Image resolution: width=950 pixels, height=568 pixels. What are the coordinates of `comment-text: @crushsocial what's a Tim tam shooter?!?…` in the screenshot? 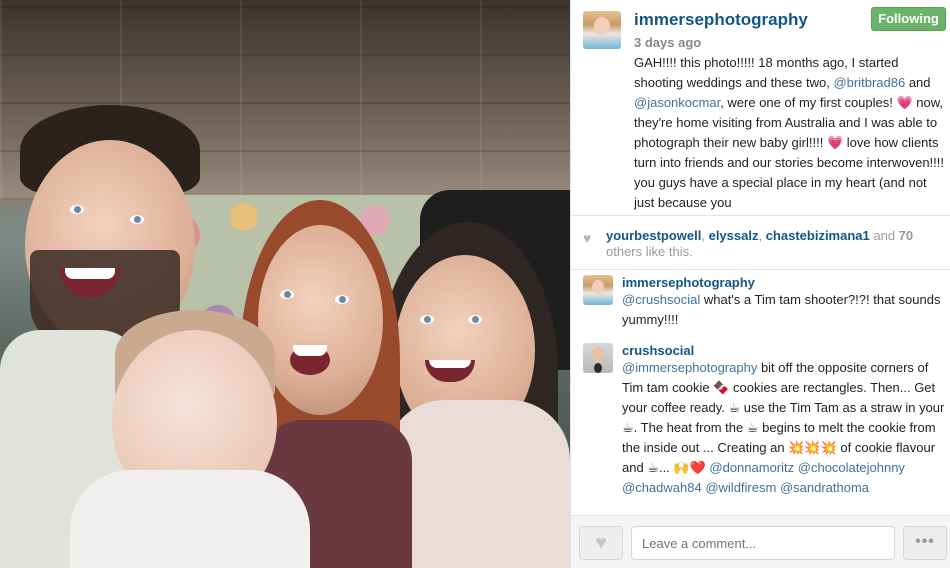 It's located at (781, 309).